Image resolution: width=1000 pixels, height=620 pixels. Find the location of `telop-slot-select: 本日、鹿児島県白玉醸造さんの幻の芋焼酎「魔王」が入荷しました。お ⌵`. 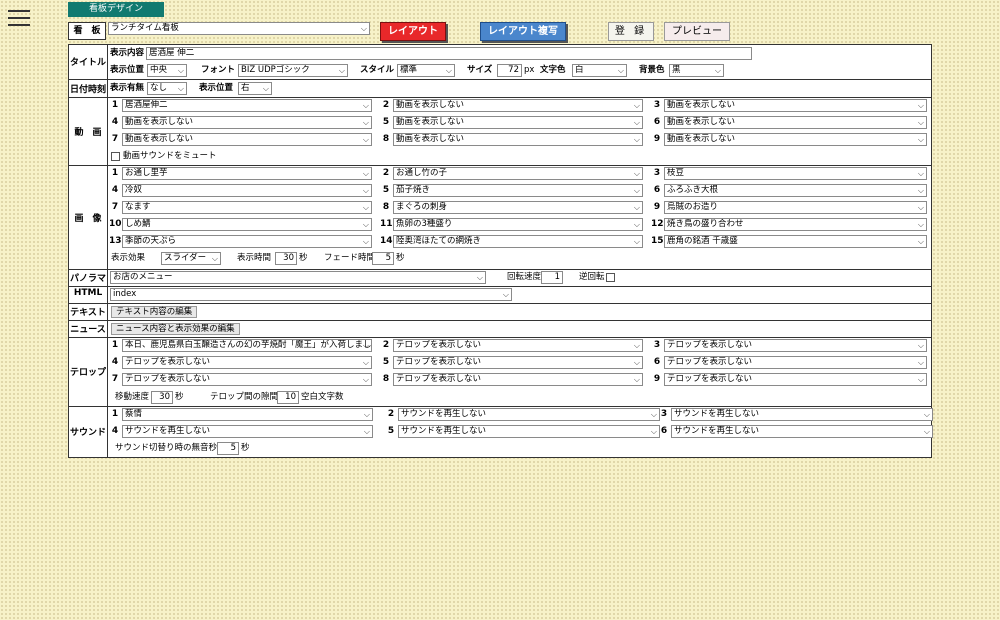

telop-slot-select: 本日、鹿児島県白玉醸造さんの幻の芋焼酎「魔王」が入荷しました。お ⌵ is located at coordinates (247, 345).